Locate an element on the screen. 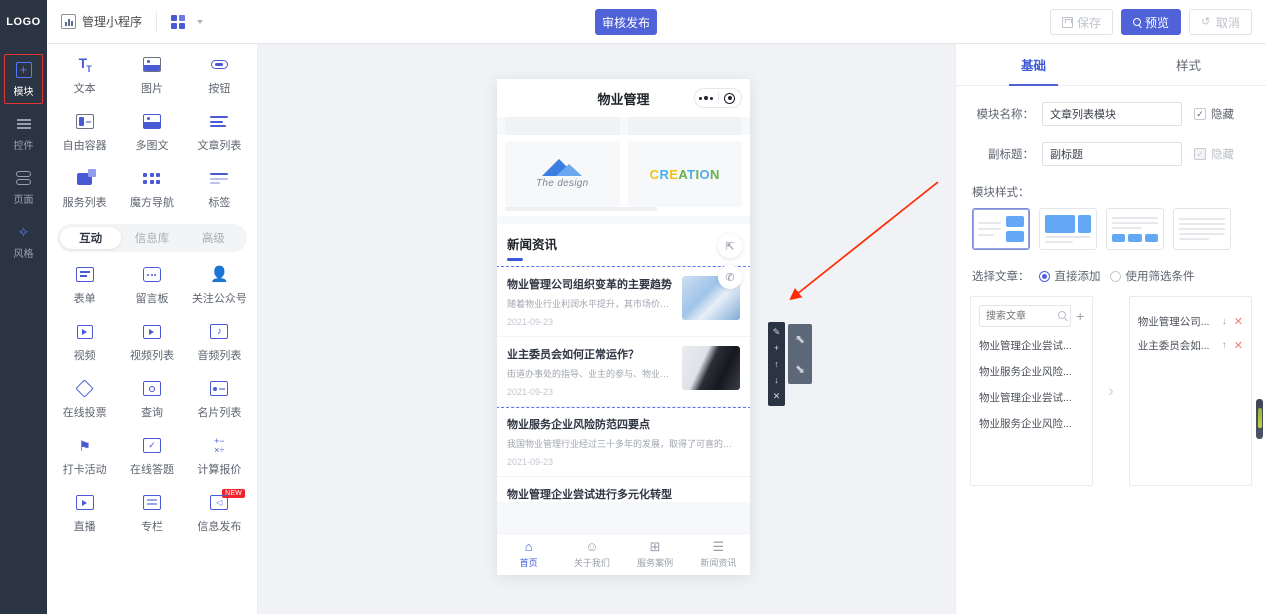 The image size is (1266, 614). page-stack-icon is located at coordinates (24, 178).